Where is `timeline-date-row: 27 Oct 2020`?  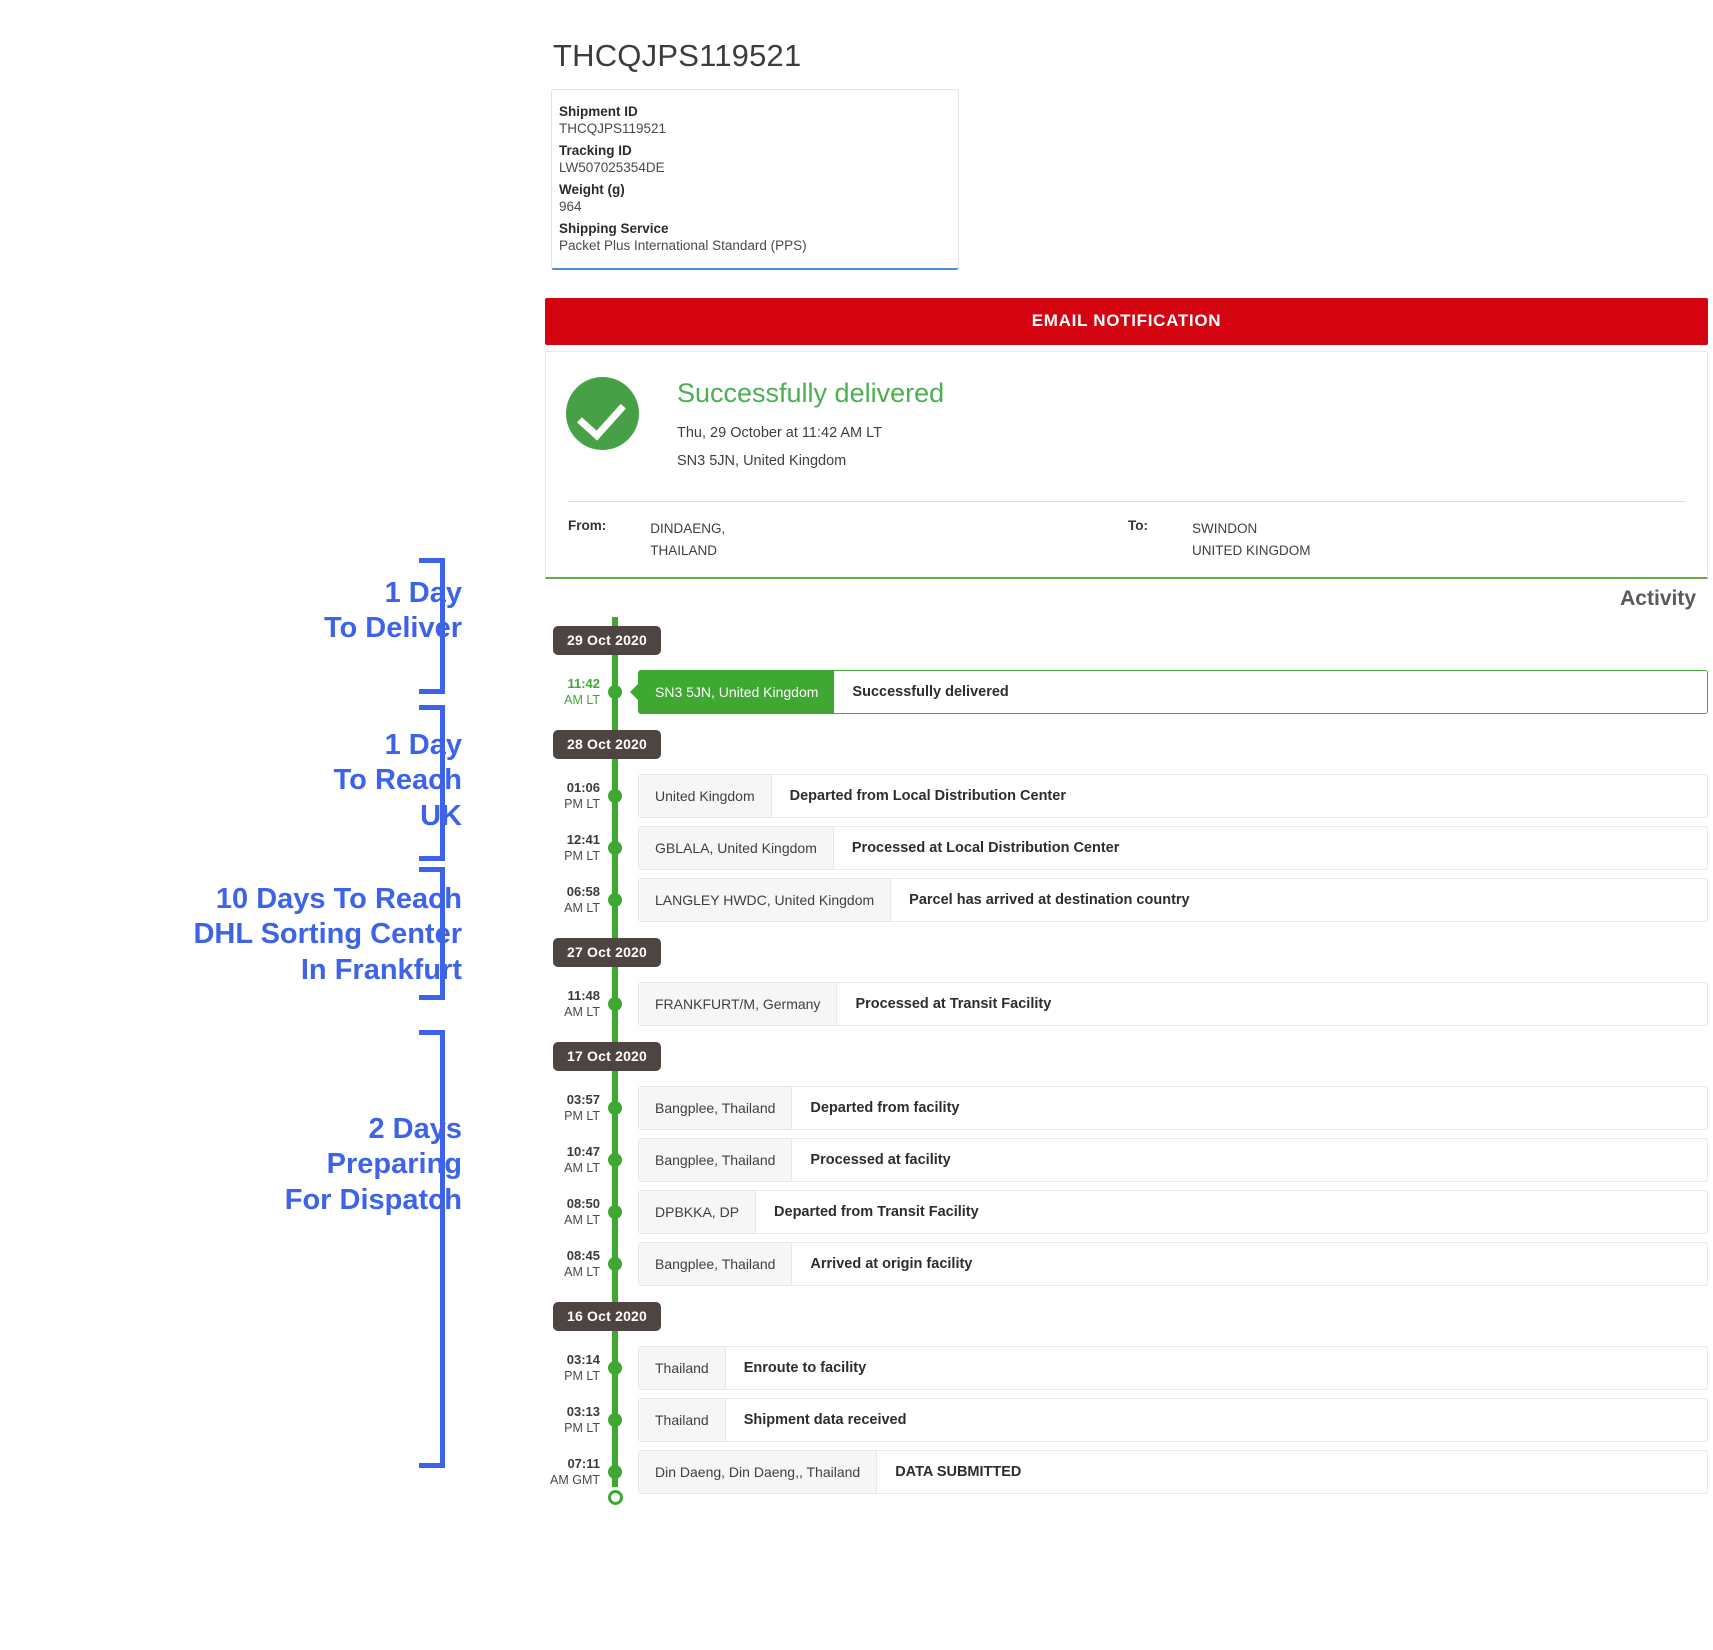
timeline-date-row: 27 Oct 2020 is located at coordinates (1126, 952).